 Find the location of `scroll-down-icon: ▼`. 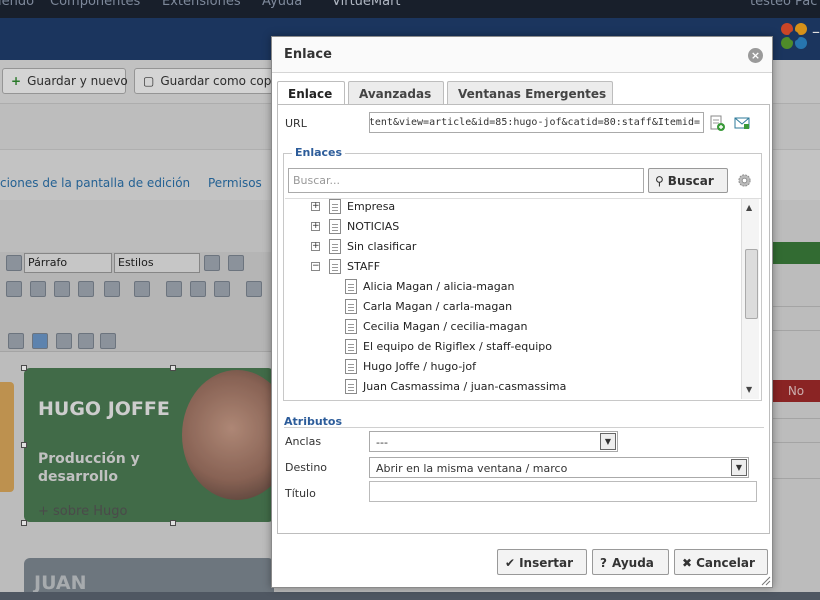

scroll-down-icon: ▼ is located at coordinates (749, 389).